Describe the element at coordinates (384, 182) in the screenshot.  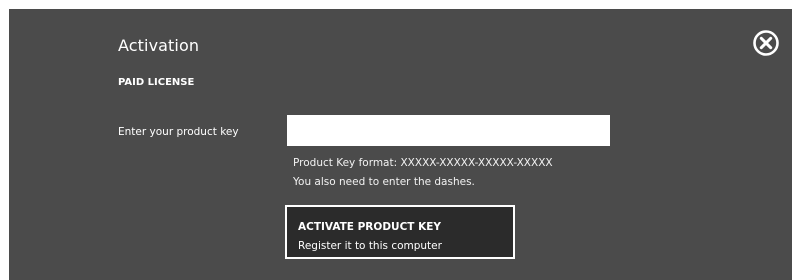
I see `dashes-hint: You also need to enter the dashes.` at that location.